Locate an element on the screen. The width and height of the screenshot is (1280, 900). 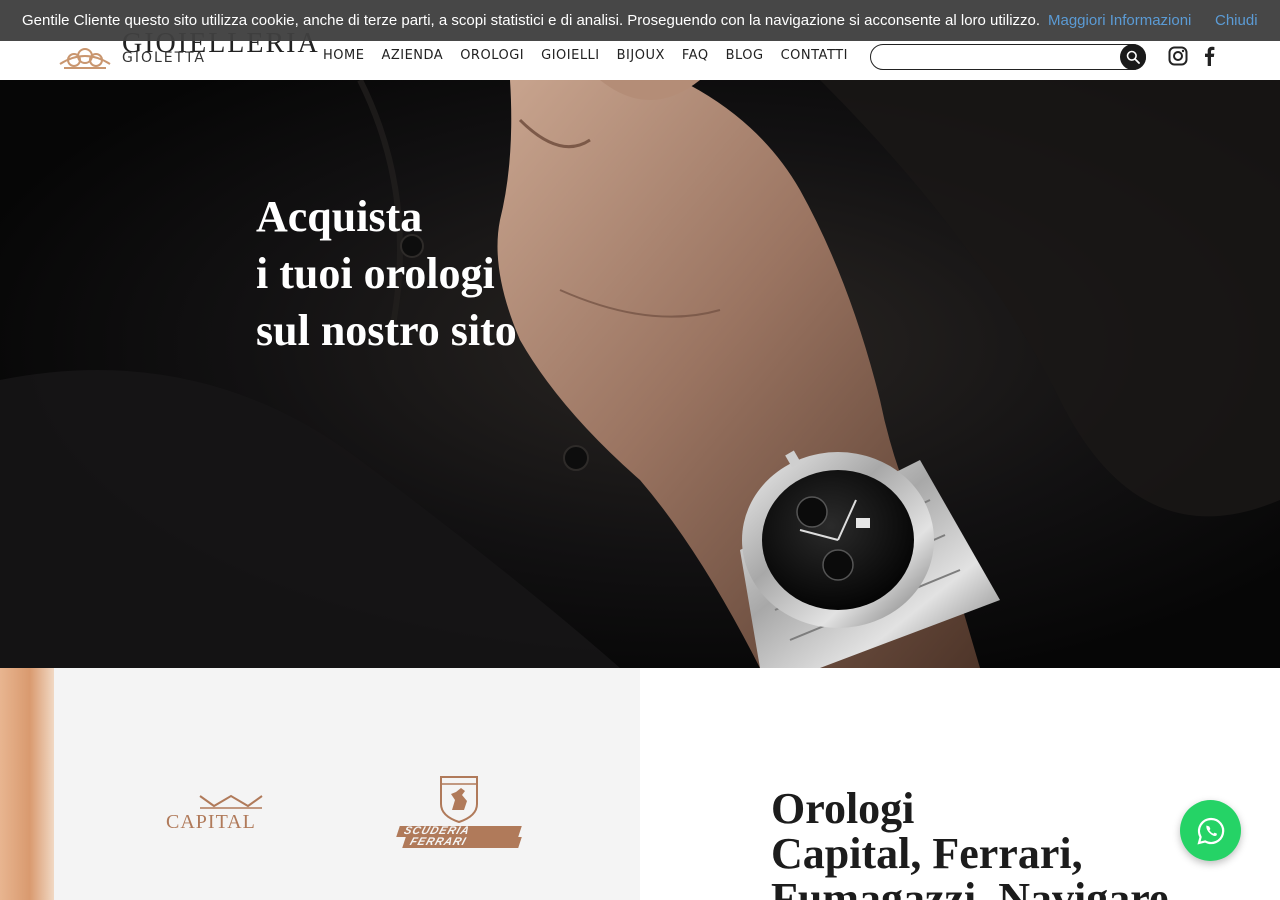
whatsapp-button is located at coordinates (1210, 830).